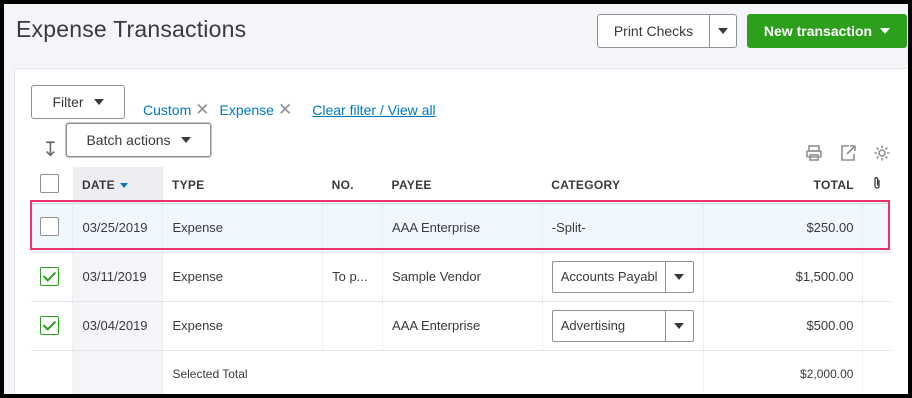  I want to click on new-transaction-button: New transaction, so click(827, 31).